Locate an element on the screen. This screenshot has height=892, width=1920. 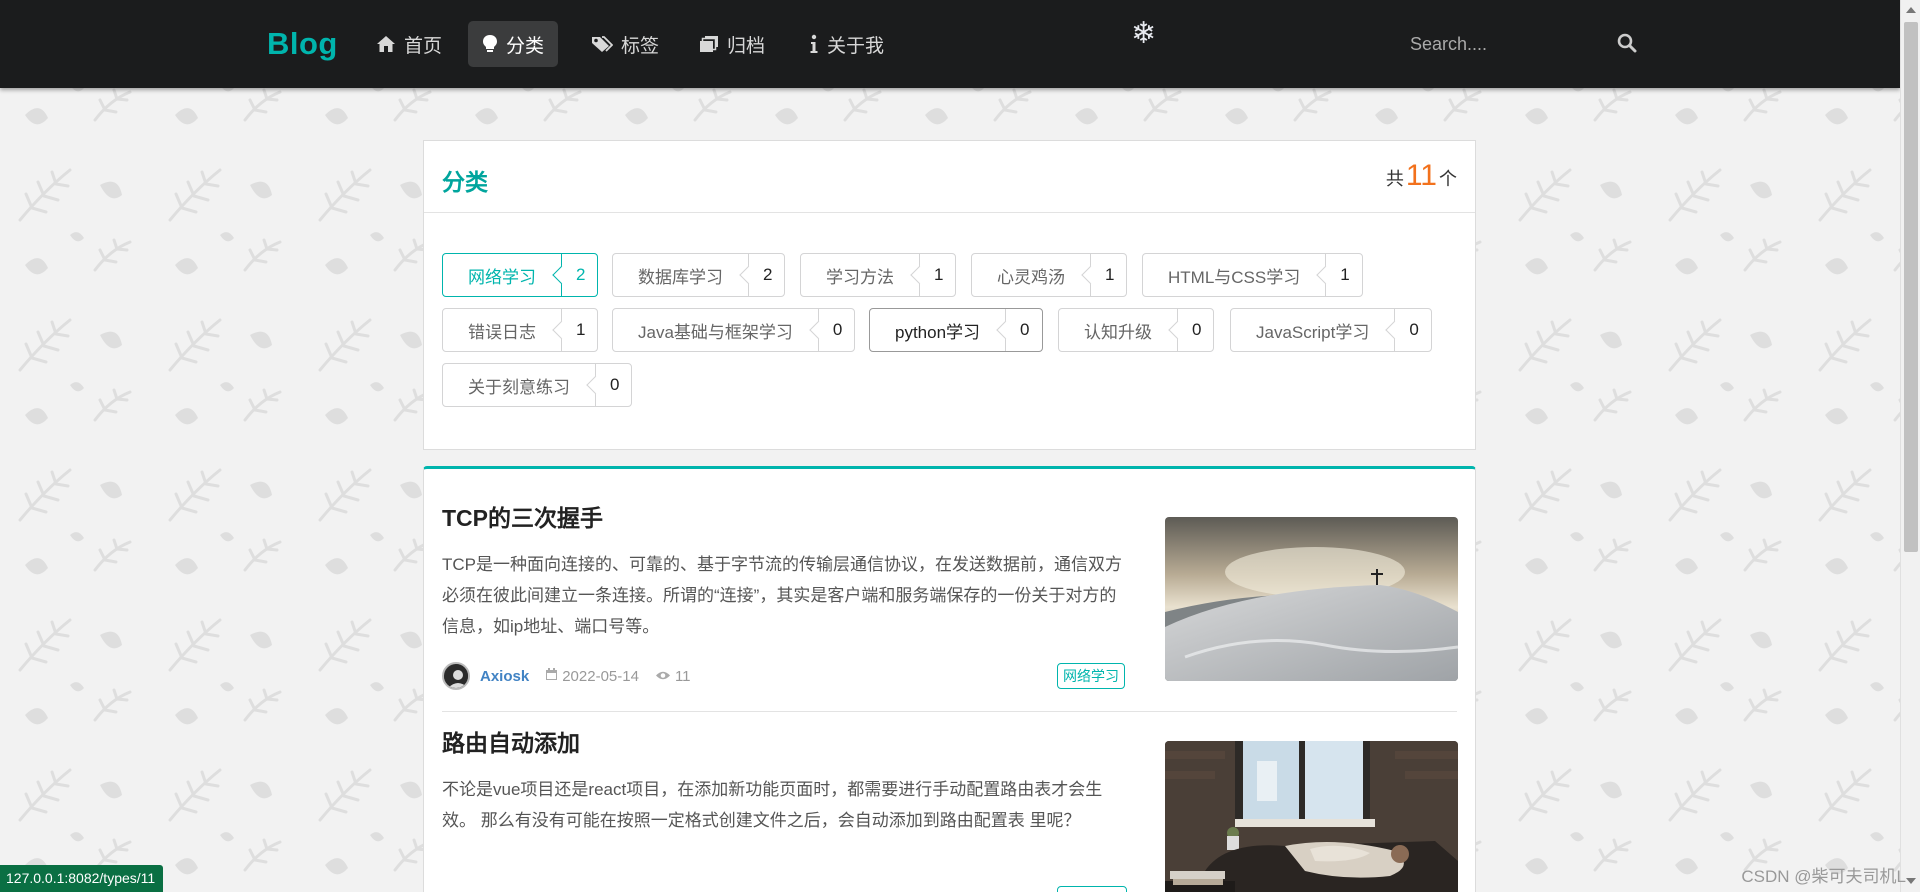
post-views-count: 11 is located at coordinates (682, 676).